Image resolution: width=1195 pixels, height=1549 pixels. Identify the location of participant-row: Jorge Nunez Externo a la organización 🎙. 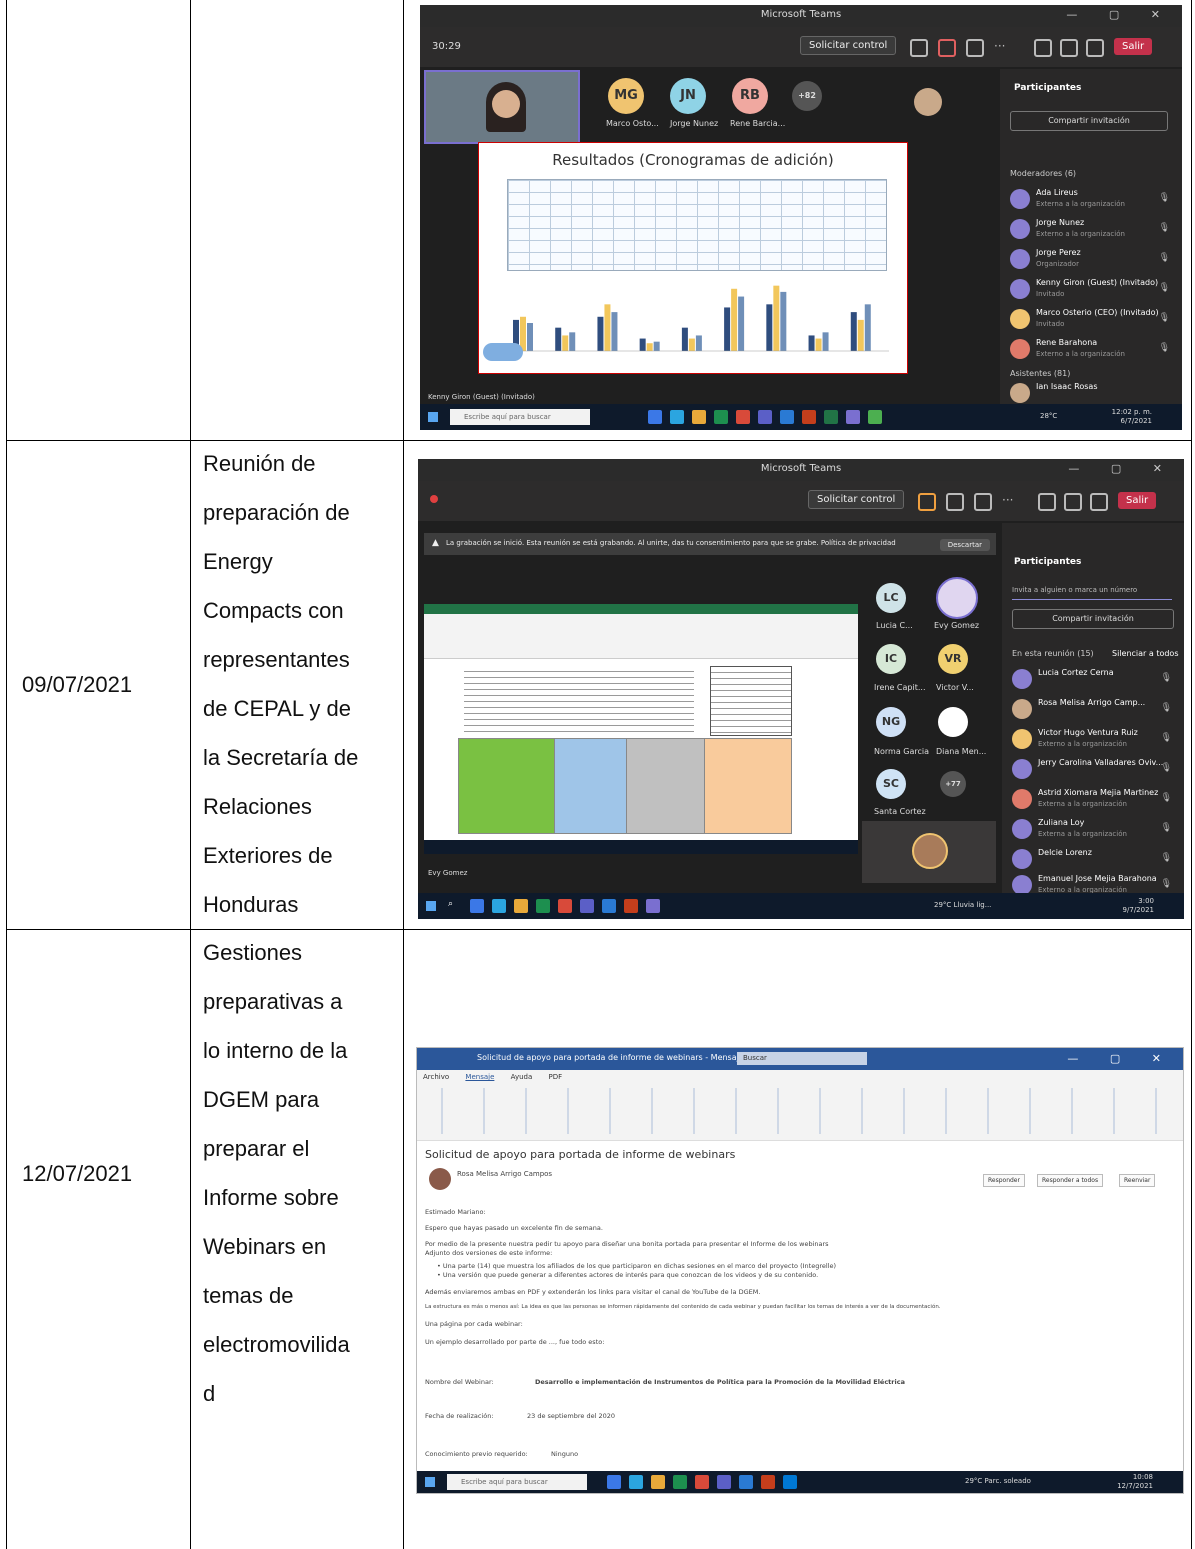
(1090, 230).